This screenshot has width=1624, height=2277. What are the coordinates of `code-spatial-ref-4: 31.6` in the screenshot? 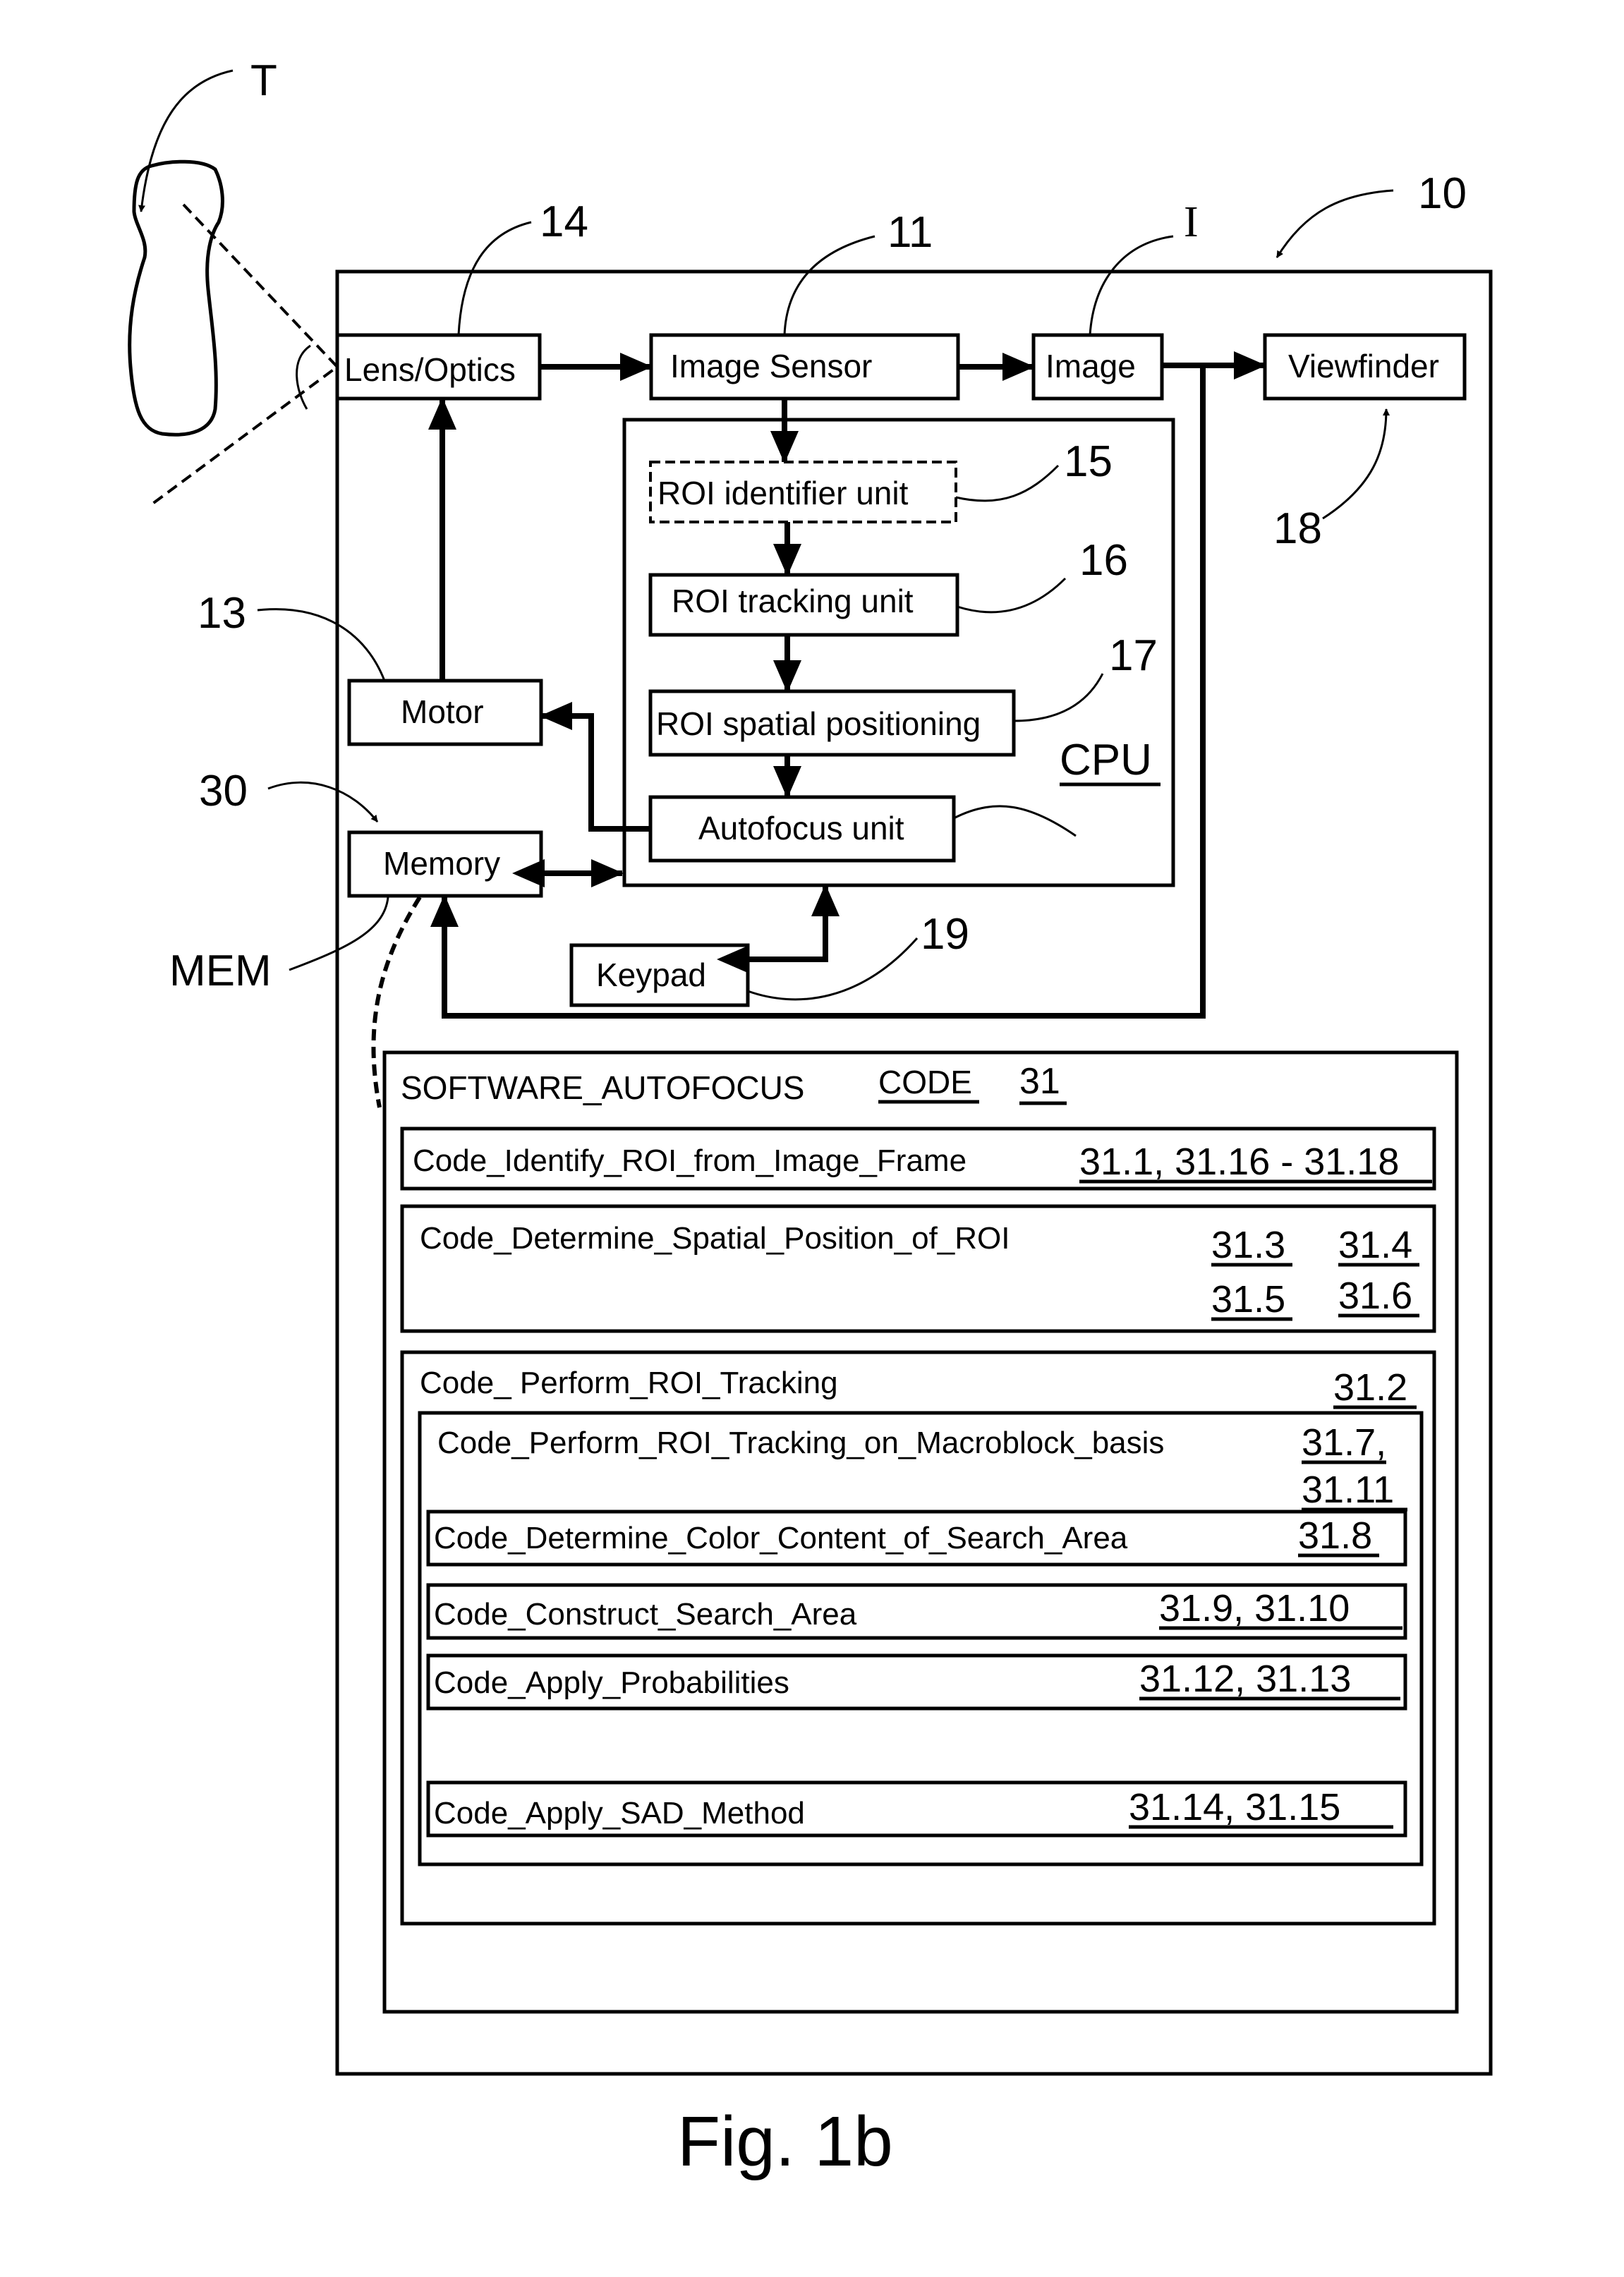 It's located at (1375, 1296).